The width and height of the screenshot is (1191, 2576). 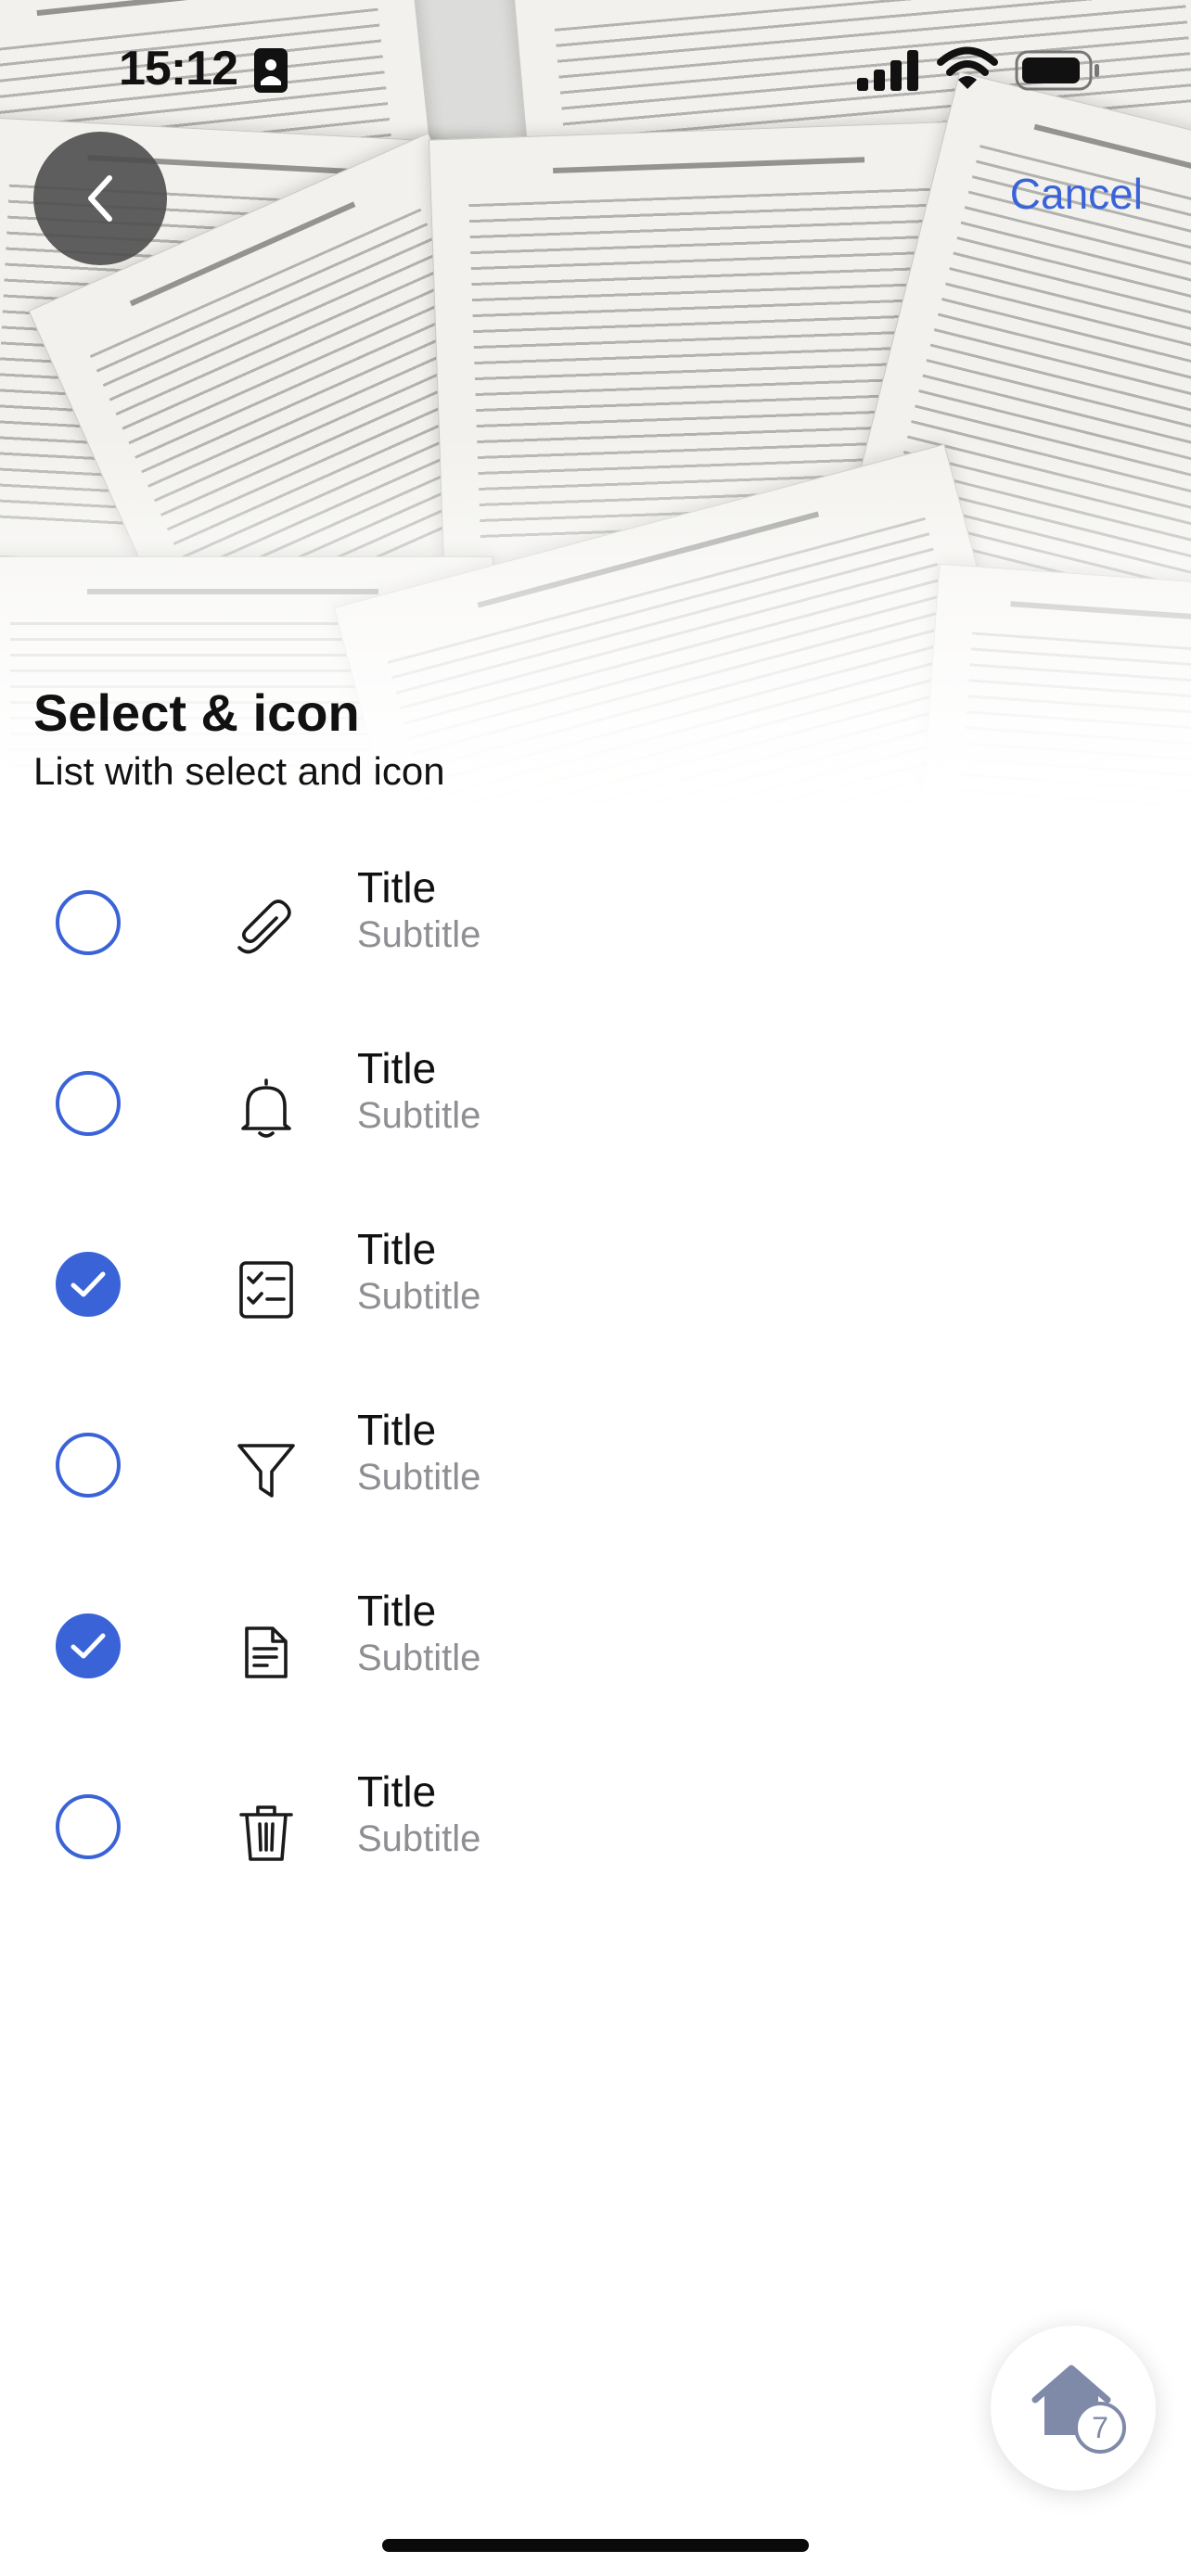 What do you see at coordinates (264, 927) in the screenshot?
I see `paperclip-icon` at bounding box center [264, 927].